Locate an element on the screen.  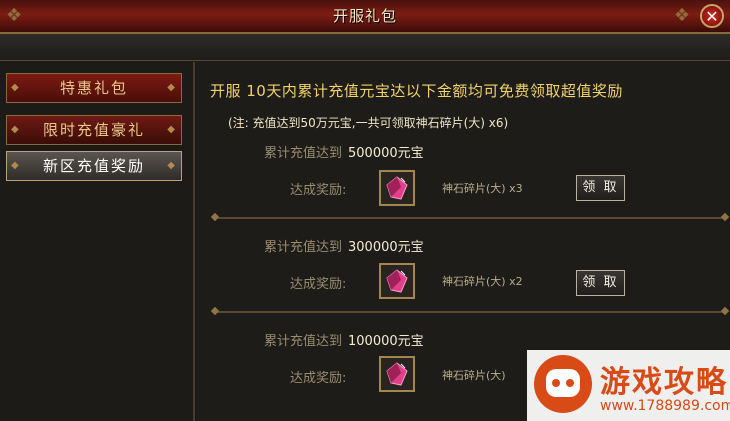
tier-requirement: 累计充值达到 500000元宝 is located at coordinates (344, 151).